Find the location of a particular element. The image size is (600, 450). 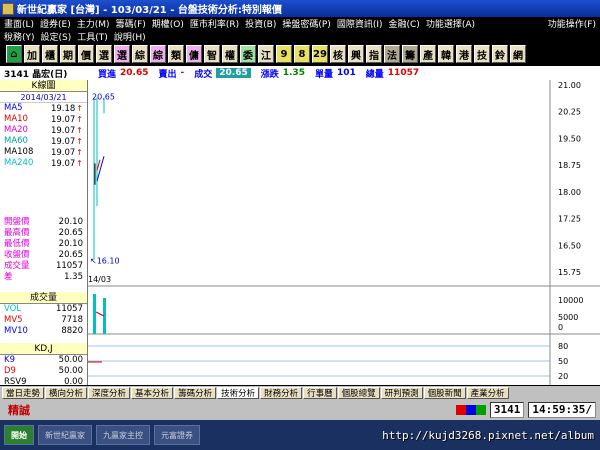

tab-5: 技術分析 is located at coordinates (238, 393).